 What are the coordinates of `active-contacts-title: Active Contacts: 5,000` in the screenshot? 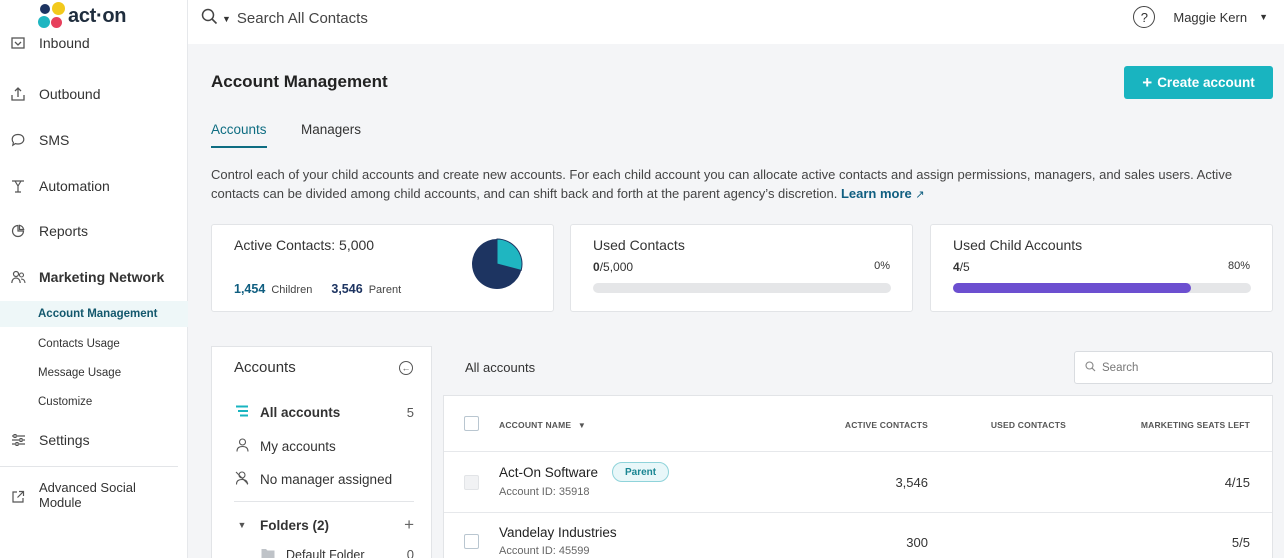 It's located at (304, 245).